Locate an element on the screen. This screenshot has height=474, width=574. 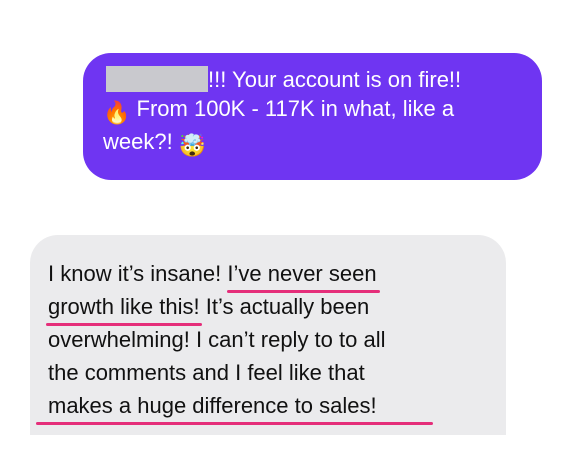
received-message-line-3: overwhelming! I can’t reply to to all is located at coordinates (267, 339).